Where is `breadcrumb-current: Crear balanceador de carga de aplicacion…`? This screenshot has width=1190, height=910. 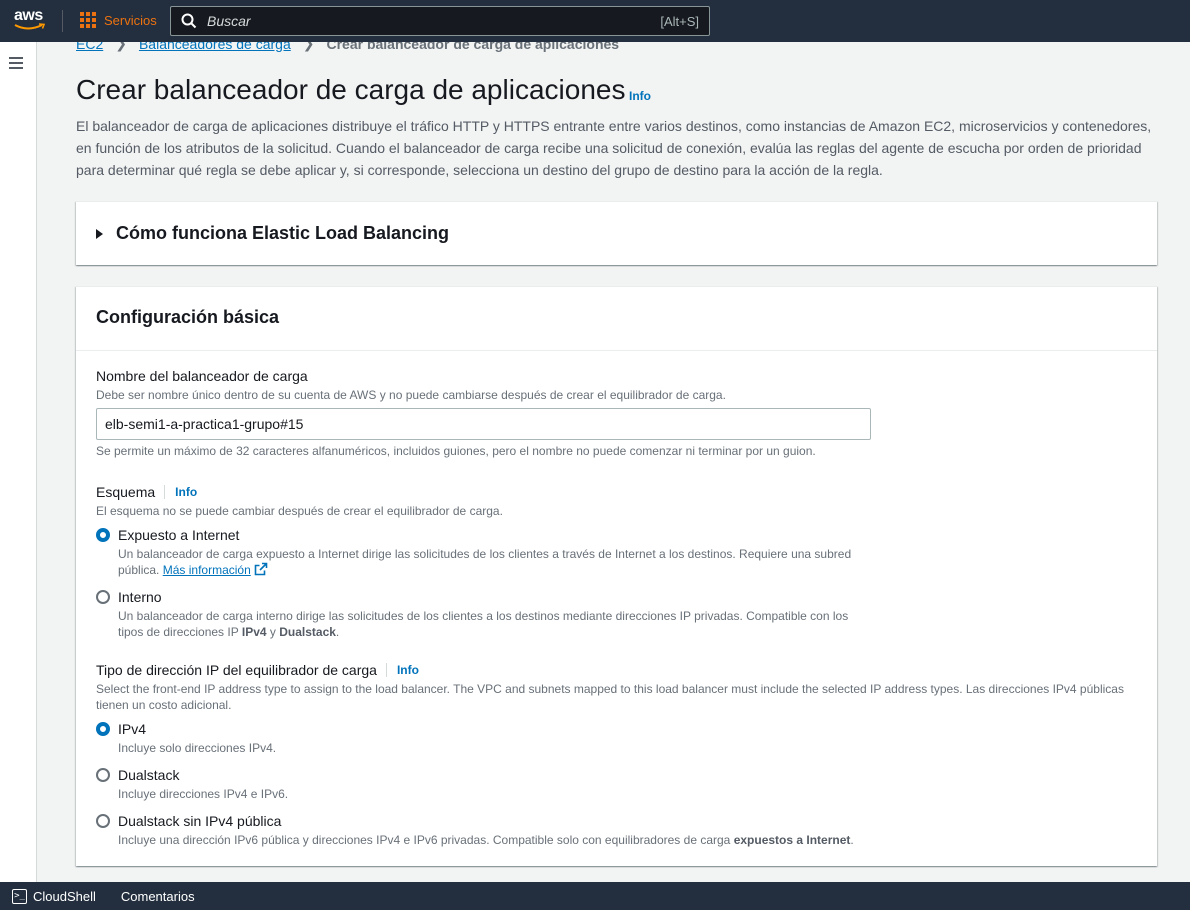
breadcrumb-current: Crear balanceador de carga de aplicacion… is located at coordinates (473, 47).